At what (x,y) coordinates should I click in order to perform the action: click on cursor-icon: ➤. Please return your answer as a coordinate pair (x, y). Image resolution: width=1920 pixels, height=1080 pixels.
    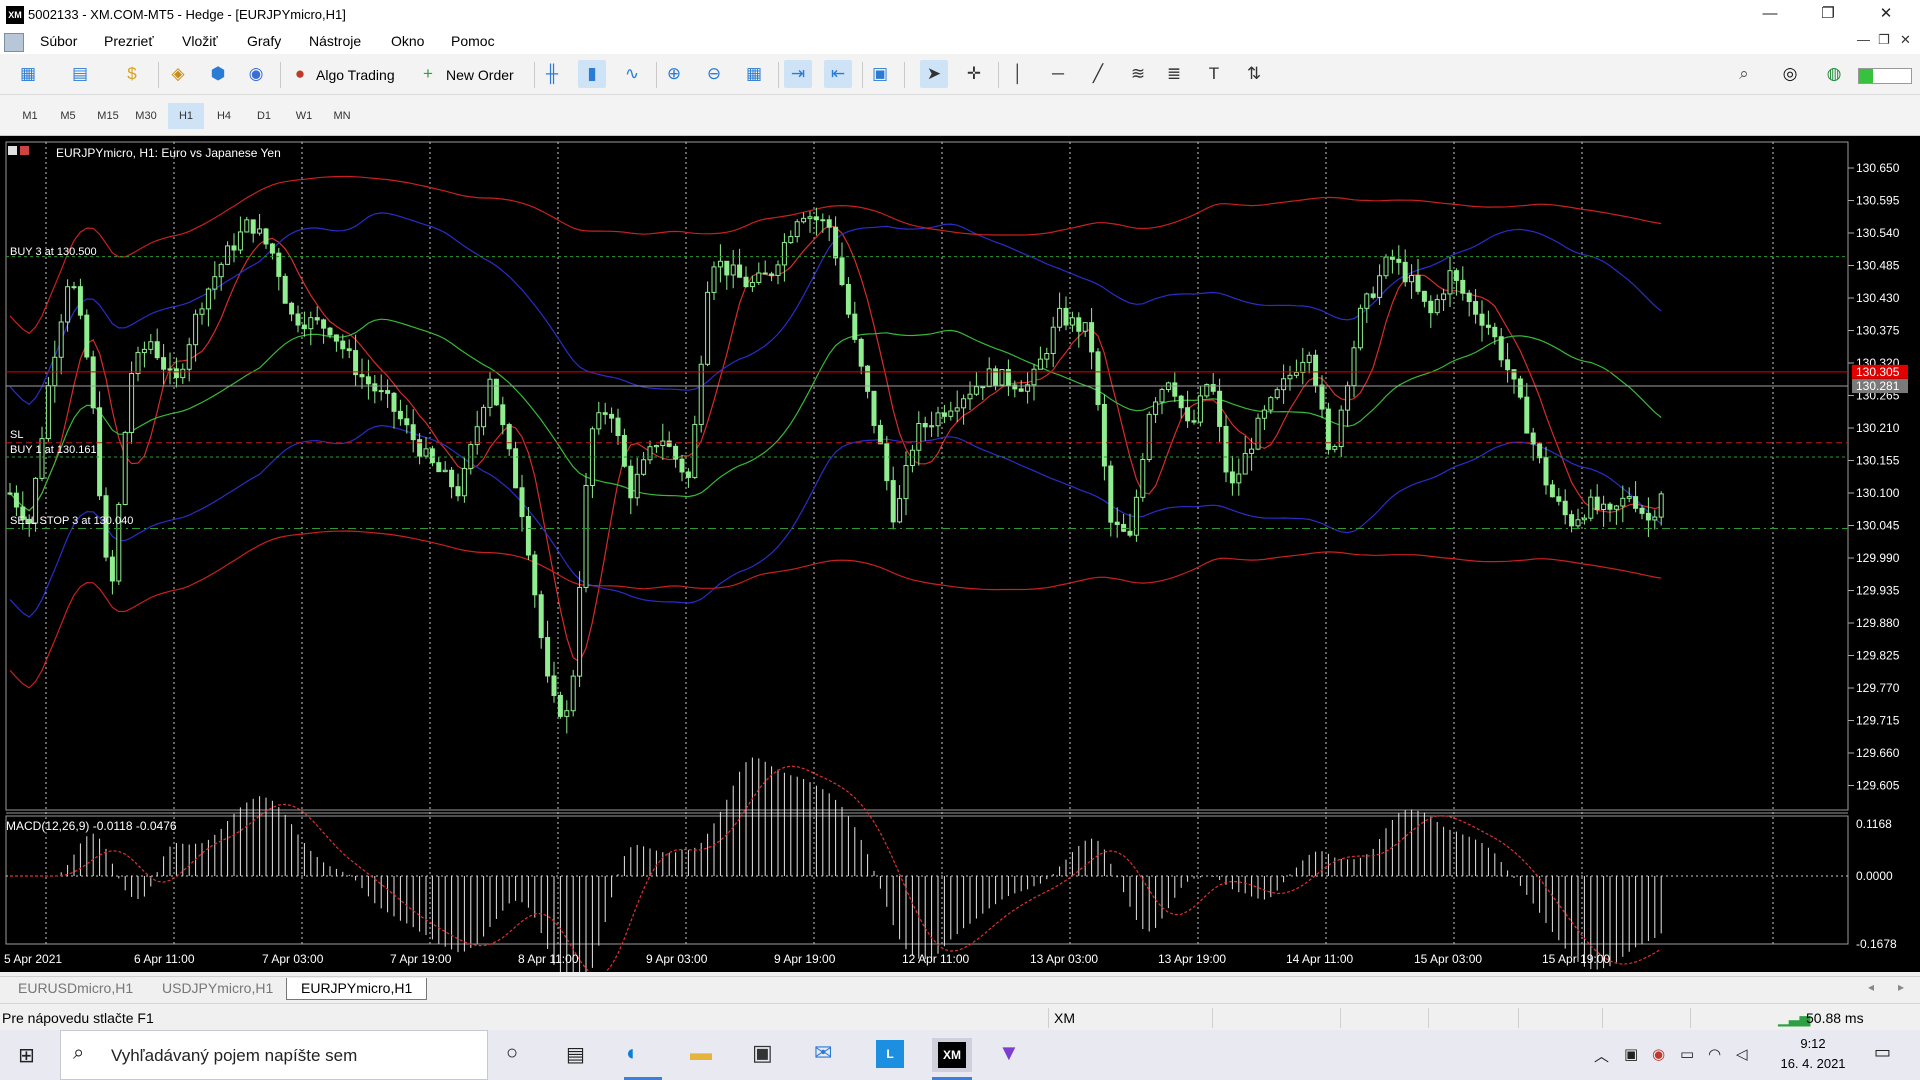
    Looking at the image, I should click on (934, 74).